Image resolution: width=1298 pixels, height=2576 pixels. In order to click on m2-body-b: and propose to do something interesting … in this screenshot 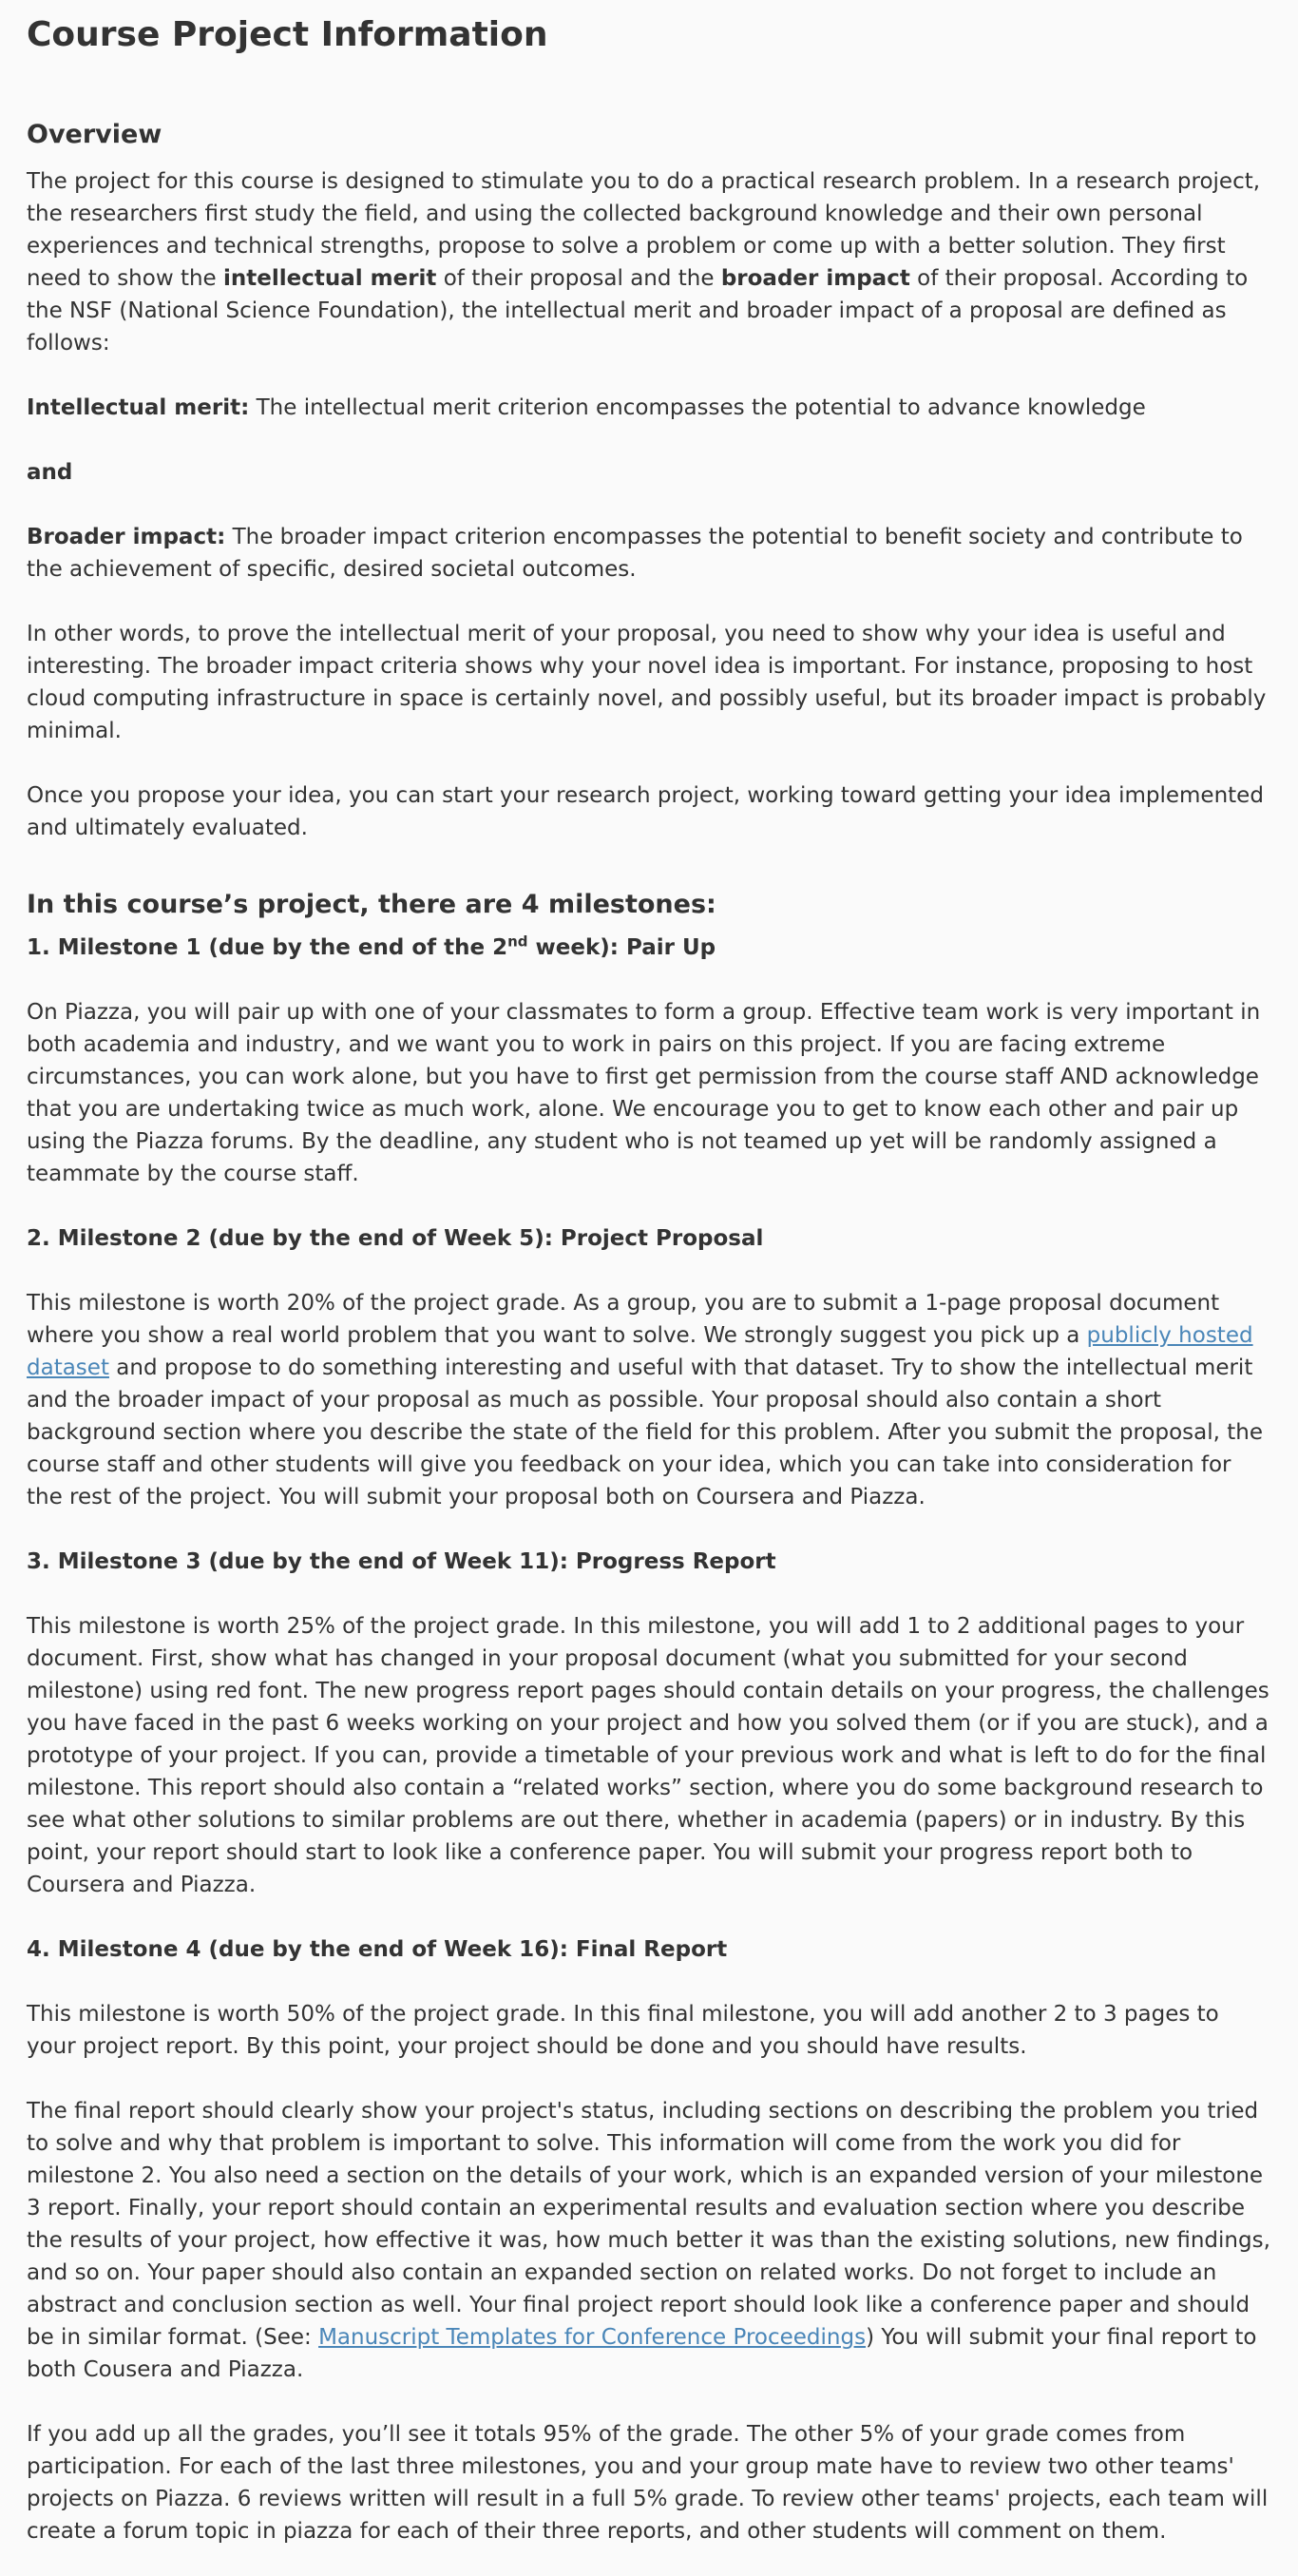, I will do `click(645, 1432)`.